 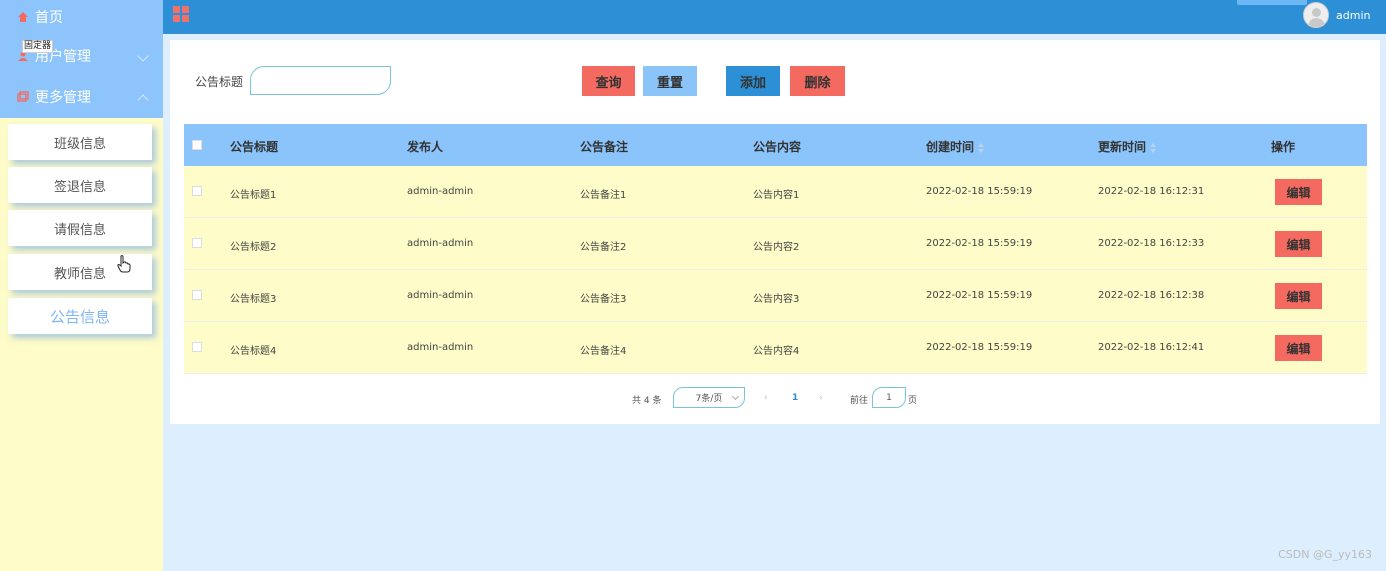 What do you see at coordinates (80, 185) in the screenshot?
I see `sidebar-sub-signout-info: 签退信息` at bounding box center [80, 185].